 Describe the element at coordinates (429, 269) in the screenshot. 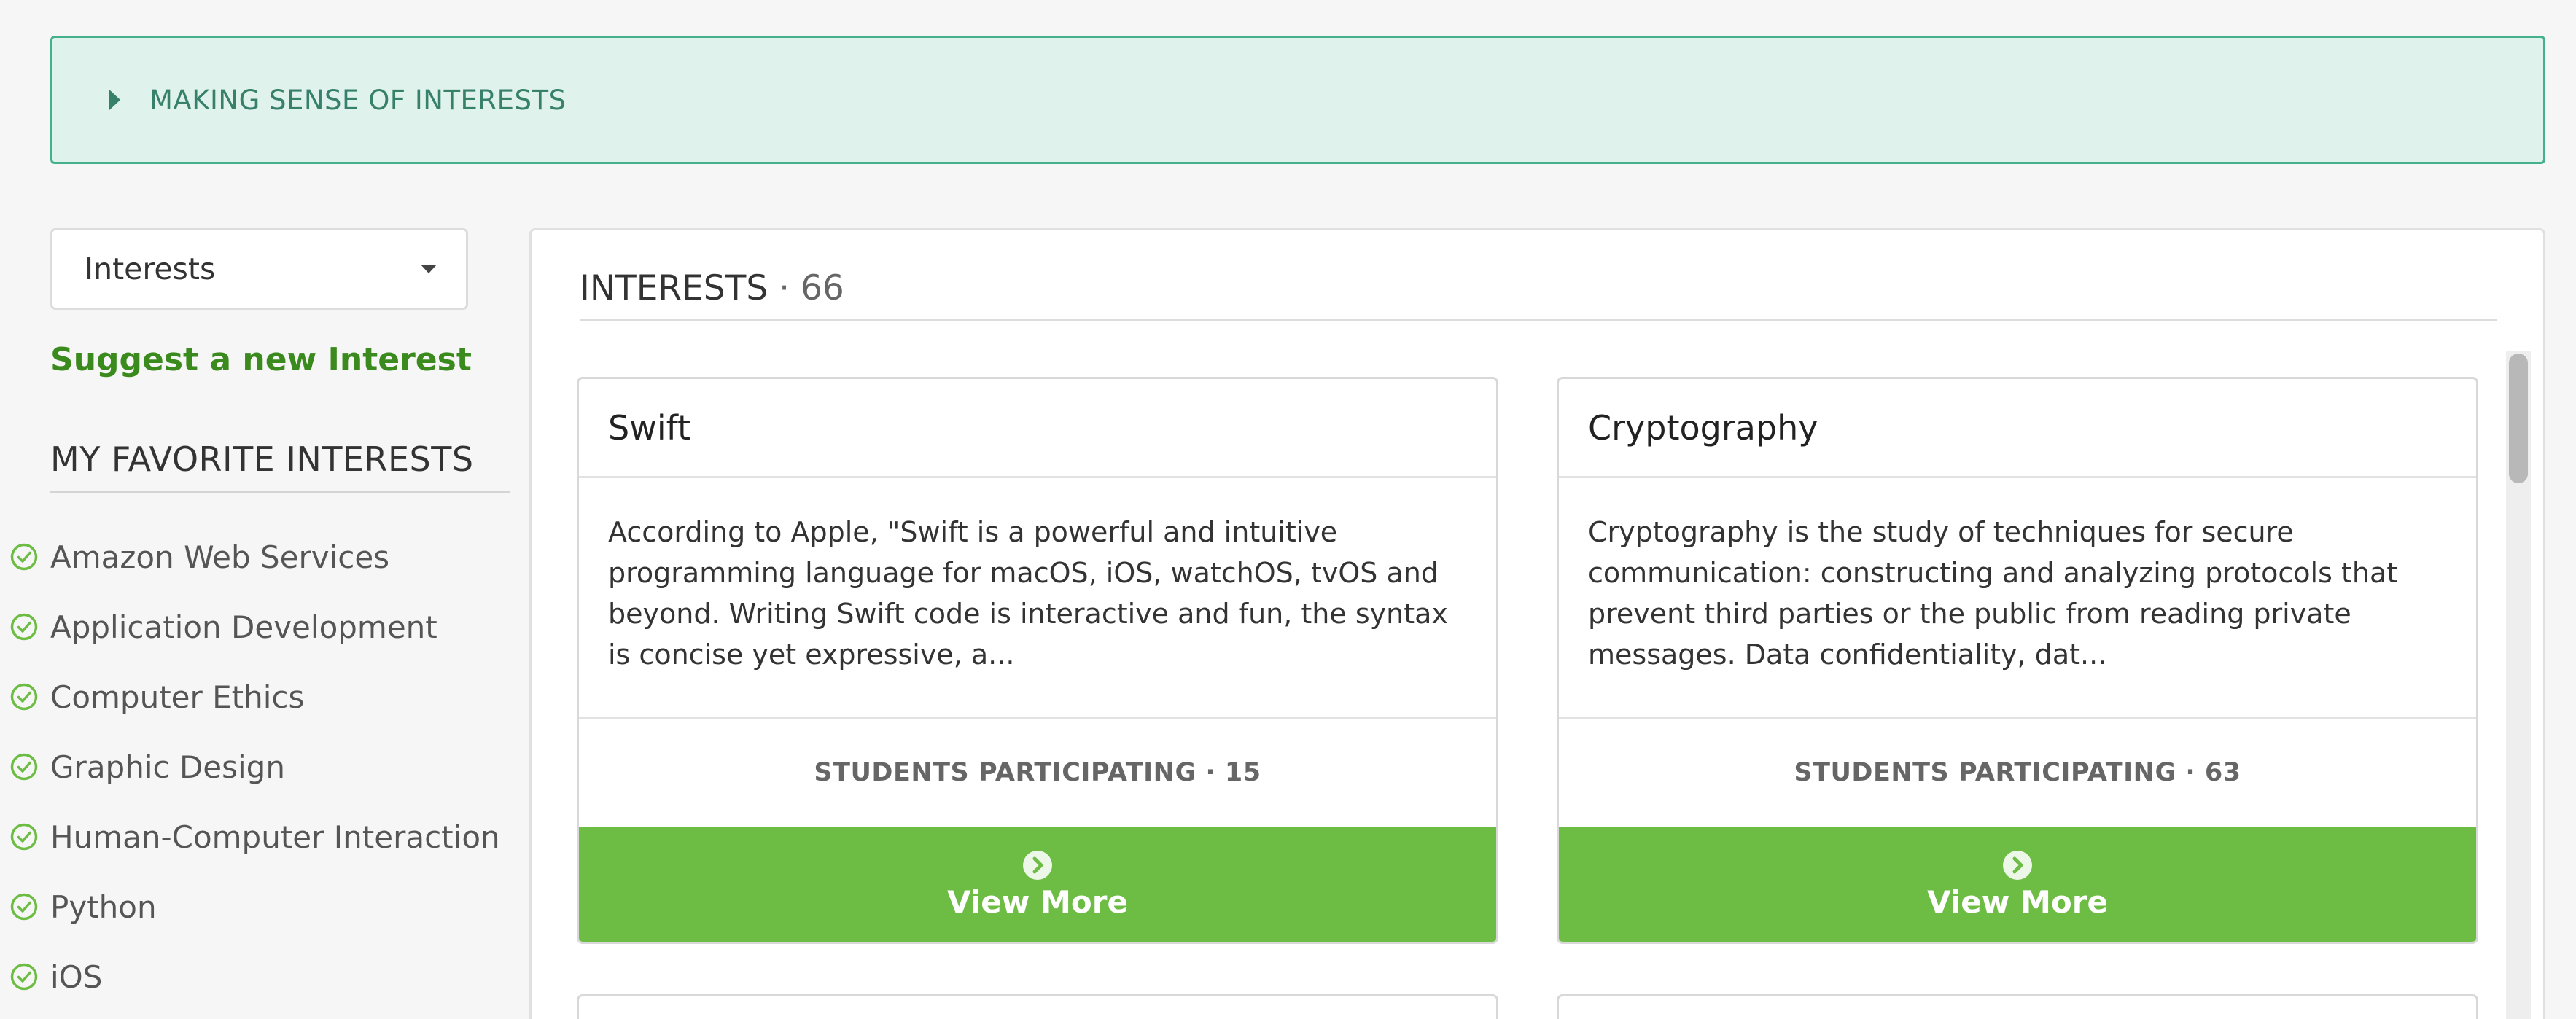

I see `caret-down-icon` at that location.